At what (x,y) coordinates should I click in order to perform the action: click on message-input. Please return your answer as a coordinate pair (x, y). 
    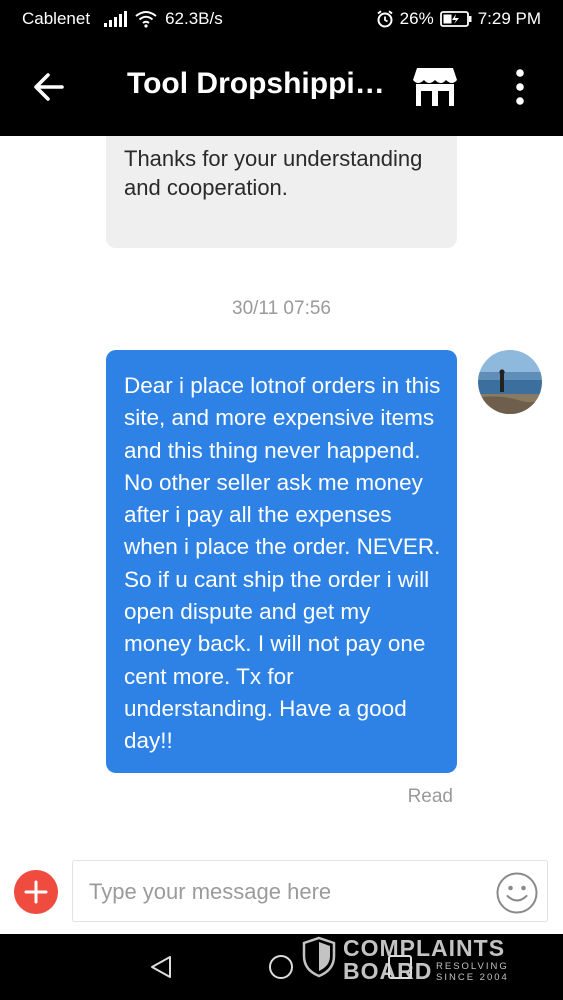
    Looking at the image, I should click on (284, 892).